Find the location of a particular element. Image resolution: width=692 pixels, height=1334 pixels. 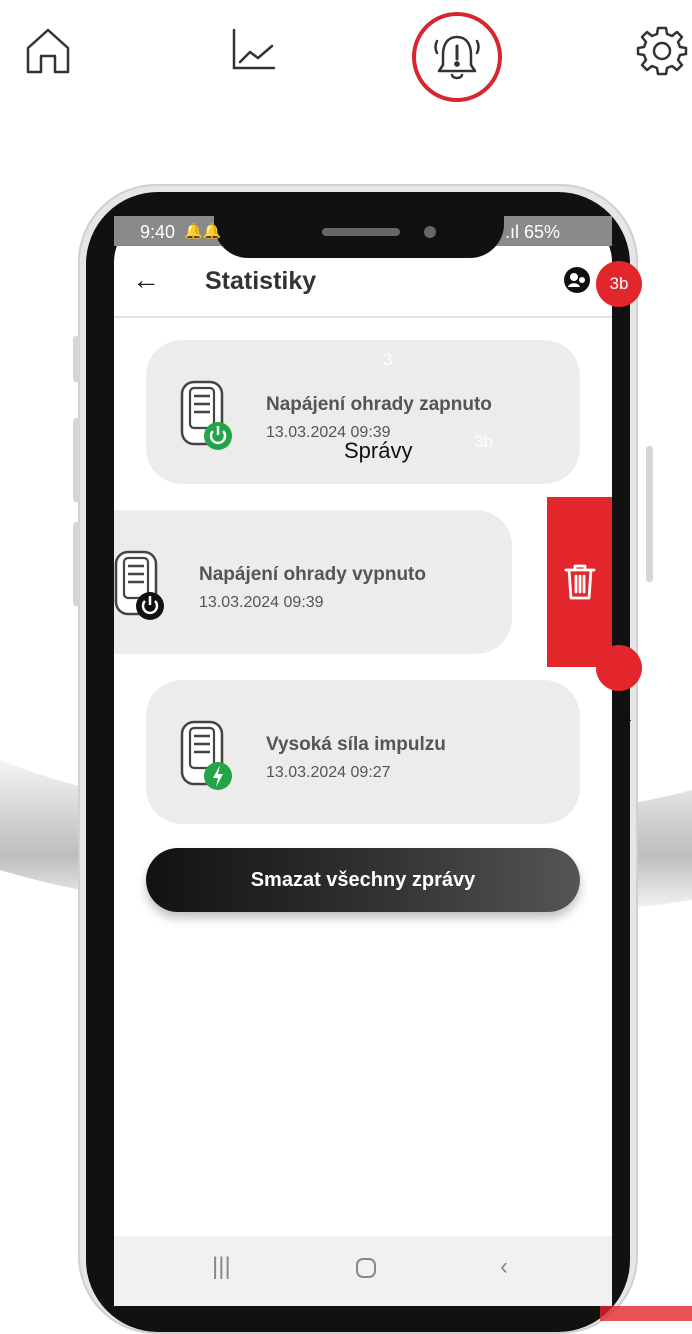

page-title: Statistiky is located at coordinates (261, 281).